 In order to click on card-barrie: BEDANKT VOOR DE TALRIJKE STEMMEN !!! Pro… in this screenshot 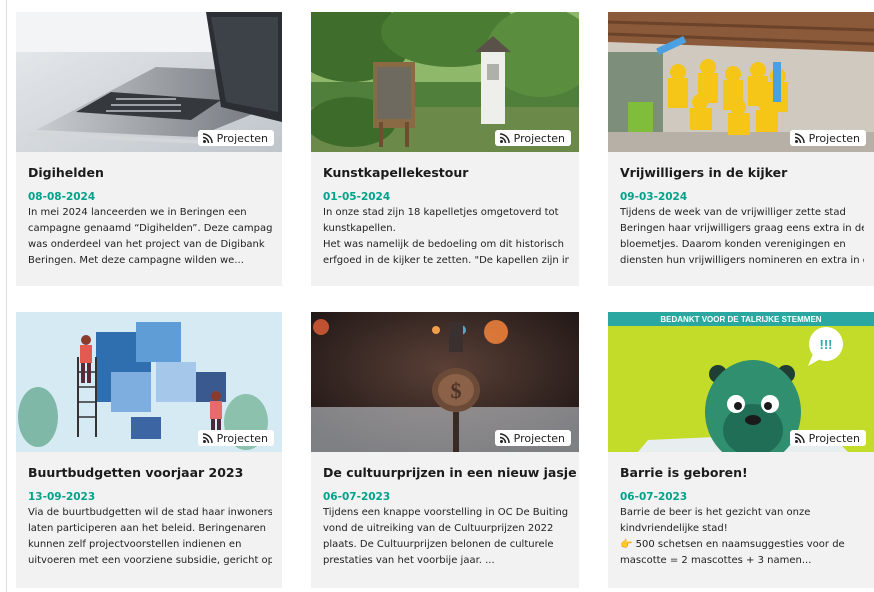, I will do `click(741, 450)`.